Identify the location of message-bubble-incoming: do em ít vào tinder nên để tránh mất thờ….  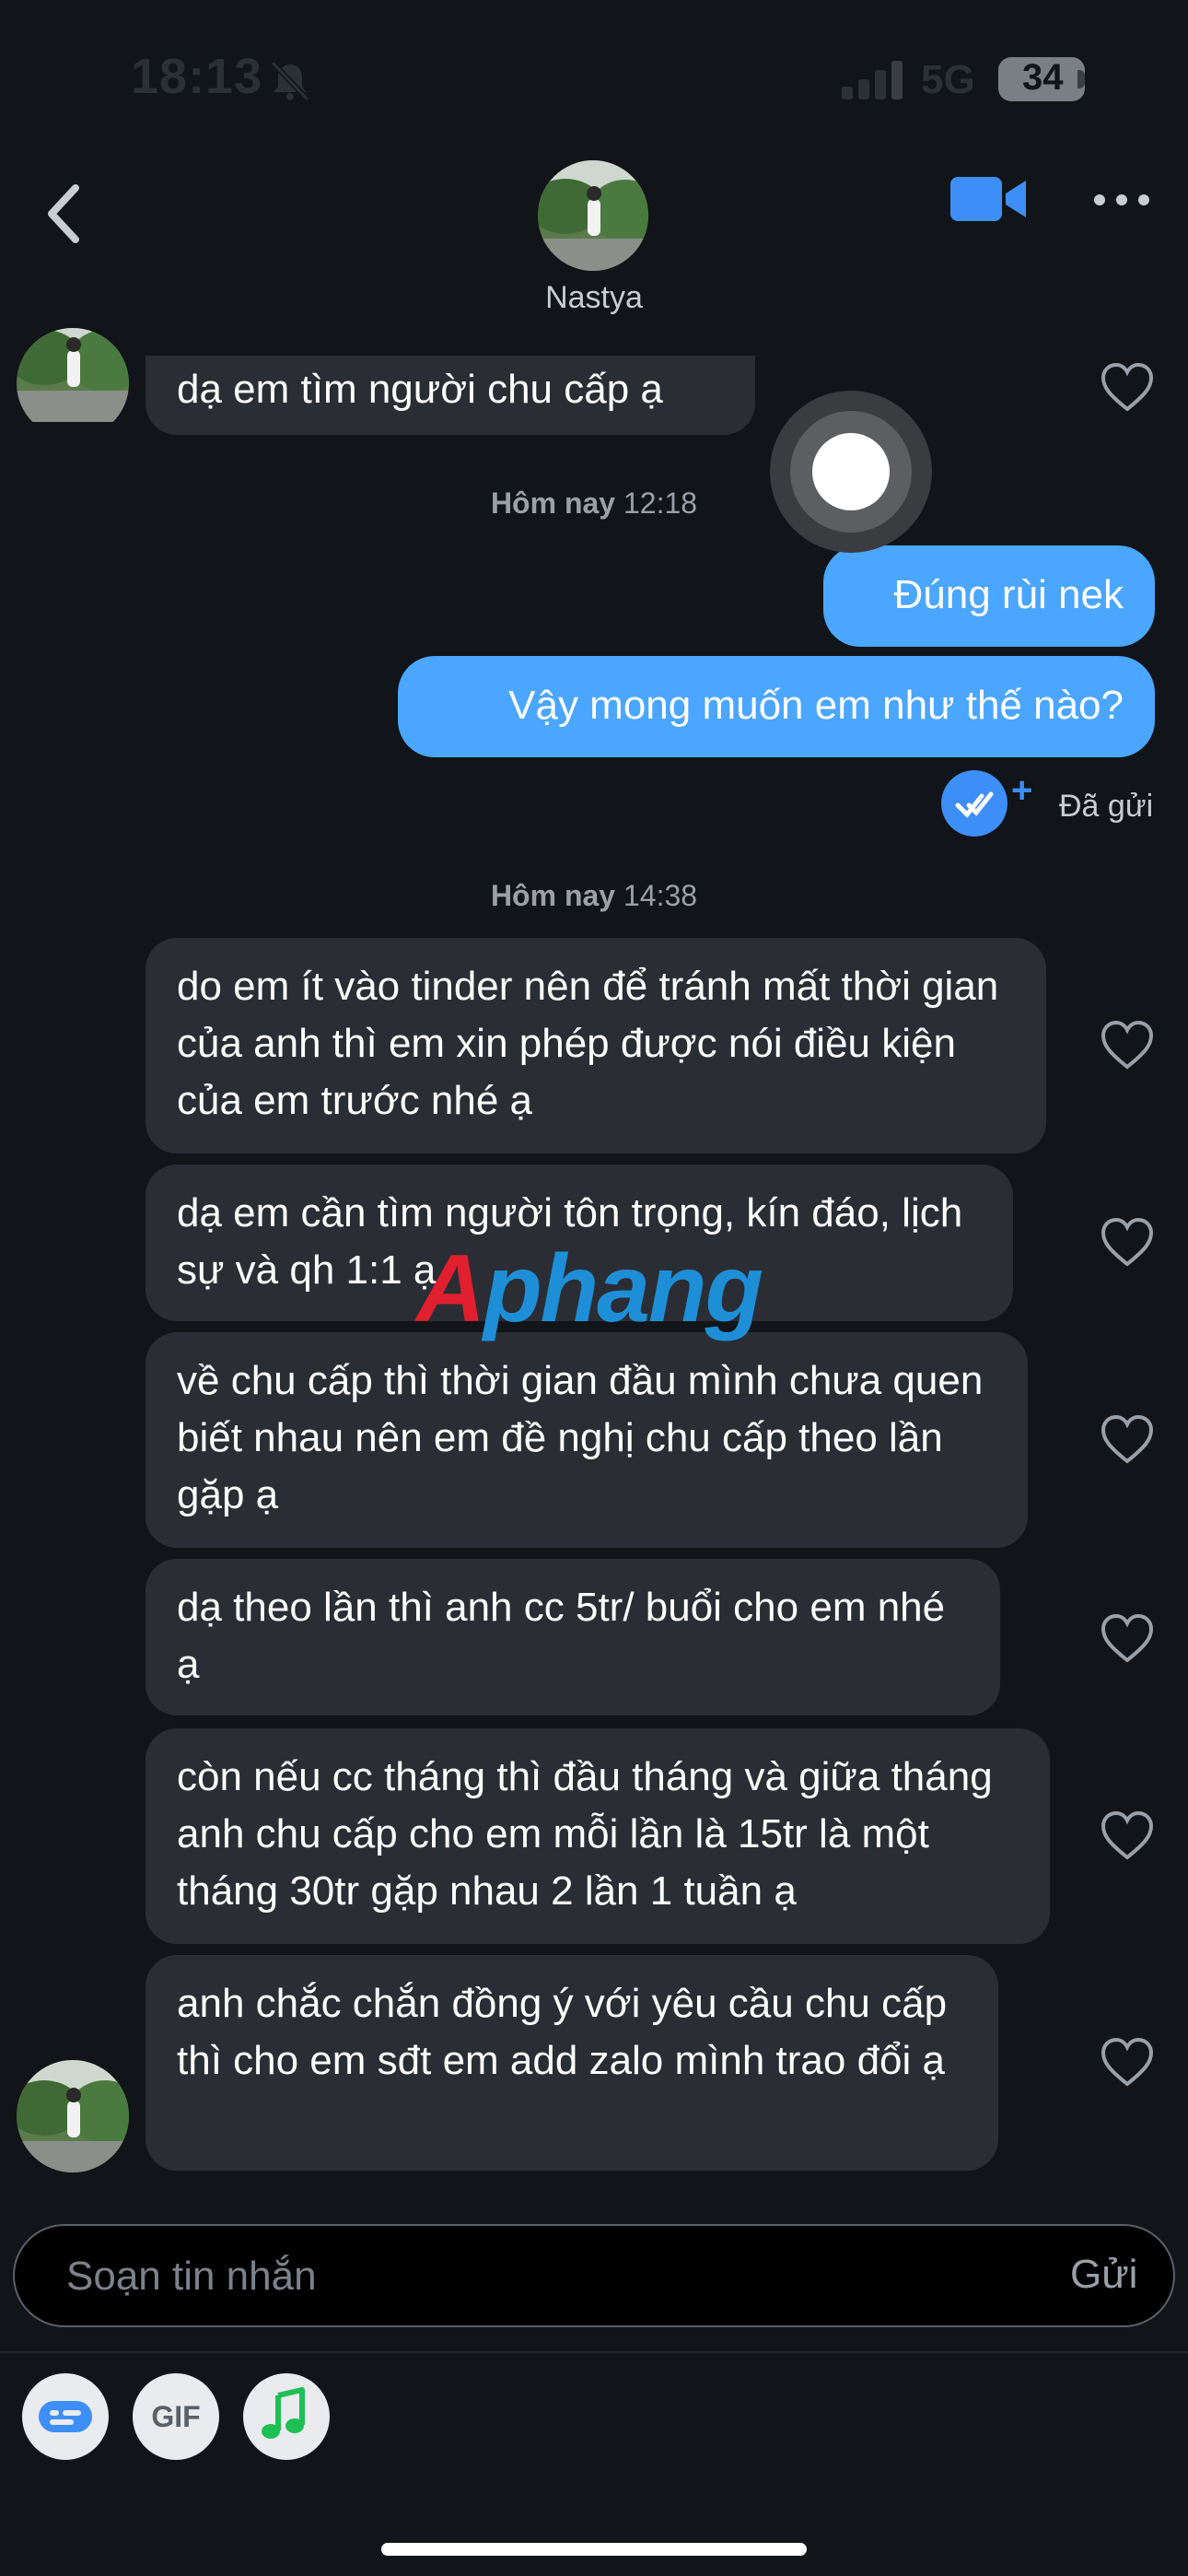
(596, 1045).